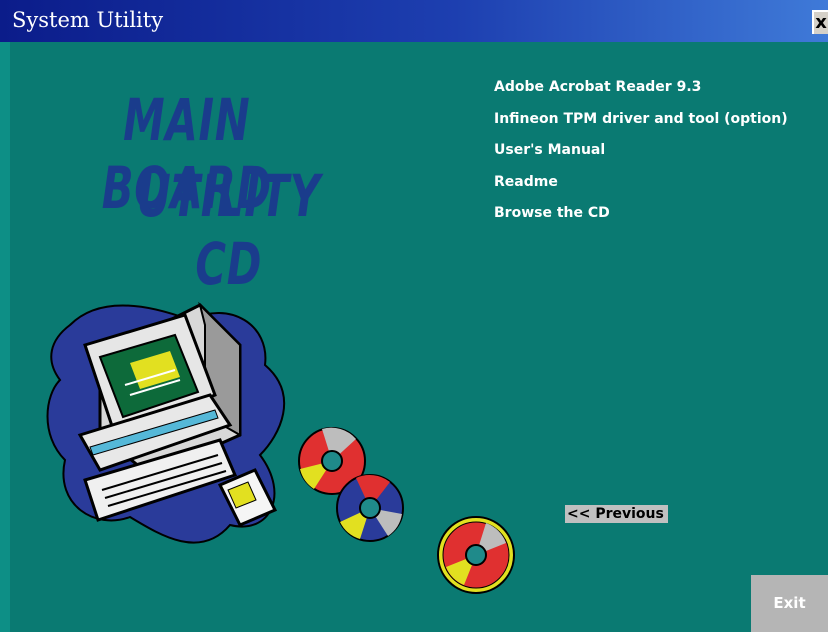 This screenshot has width=828, height=632. I want to click on menu-item-browse-cd: Browse the CD, so click(641, 222).